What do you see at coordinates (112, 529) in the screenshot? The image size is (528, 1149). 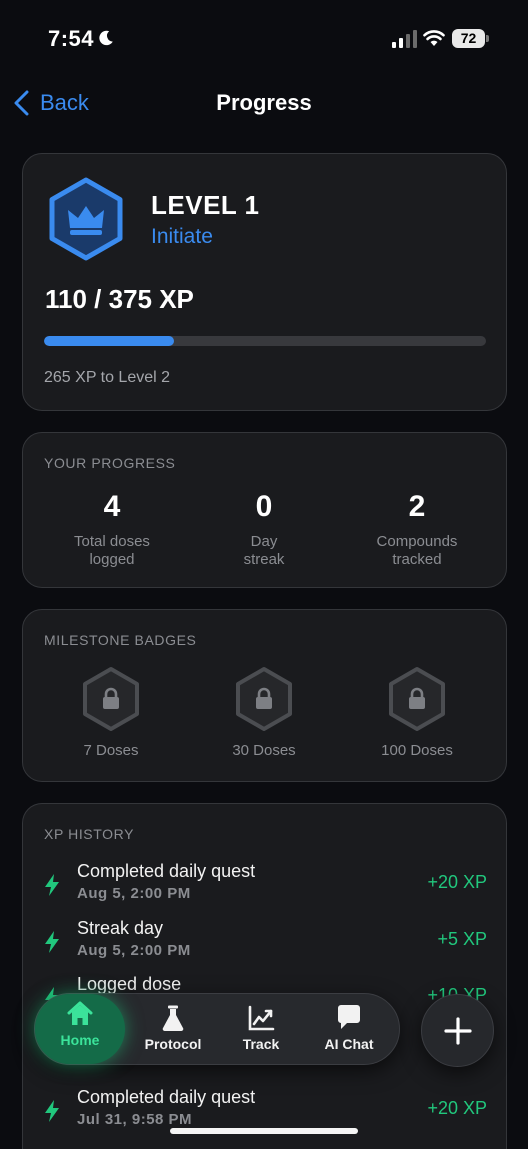 I see `stat-total-doses: 4 Total doses logged` at bounding box center [112, 529].